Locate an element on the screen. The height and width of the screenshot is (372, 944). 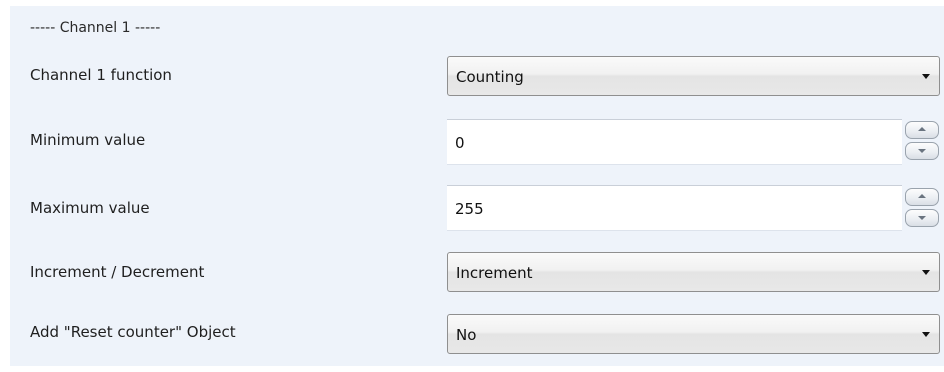
maximum-value-decrease-button is located at coordinates (922, 218).